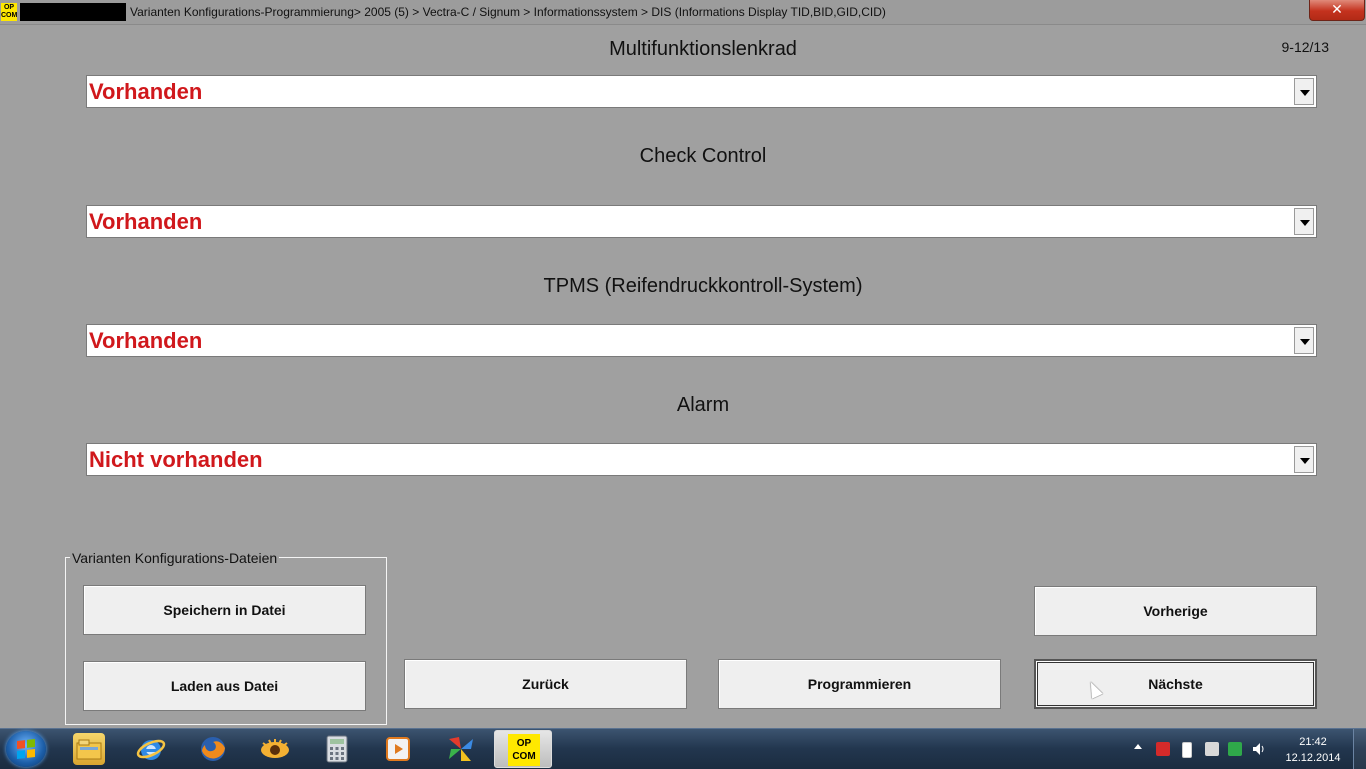  Describe the element at coordinates (703, 49) in the screenshot. I see `field-label-multifunktionslenkrad: Multifunktionslenkrad` at that location.